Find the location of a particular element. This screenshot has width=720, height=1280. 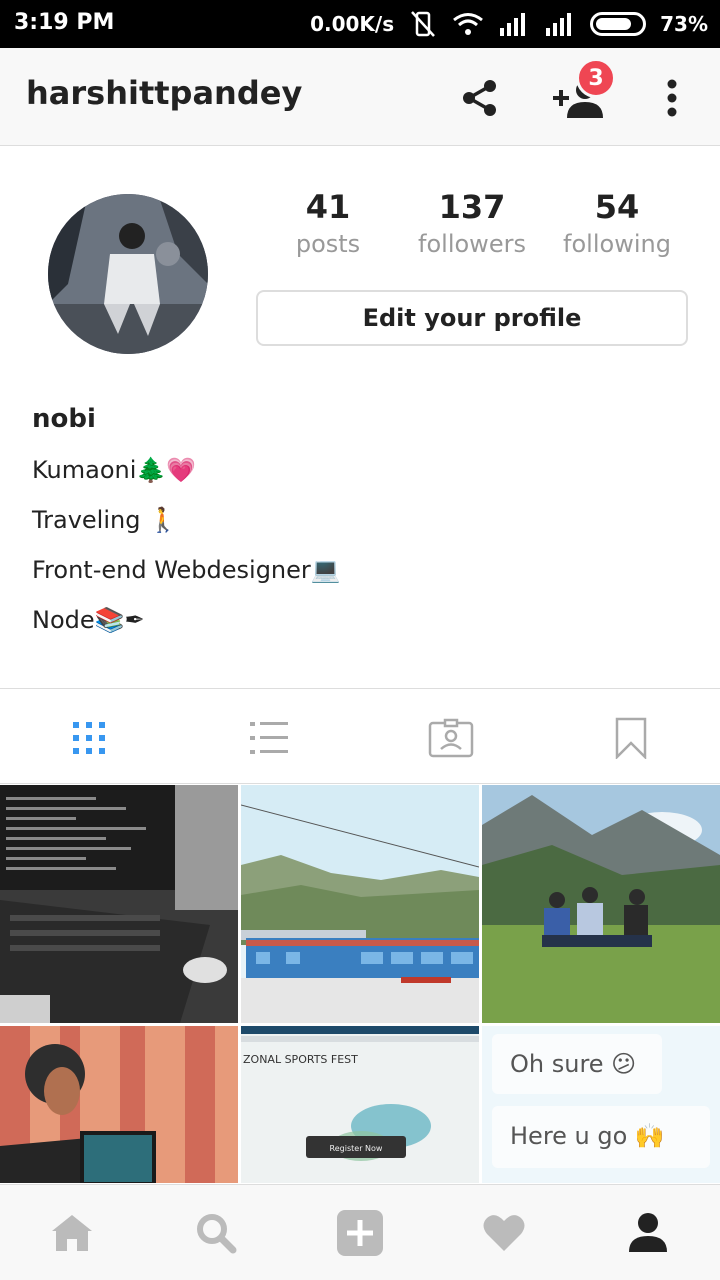

stat-following-label: following is located at coordinates (617, 244).